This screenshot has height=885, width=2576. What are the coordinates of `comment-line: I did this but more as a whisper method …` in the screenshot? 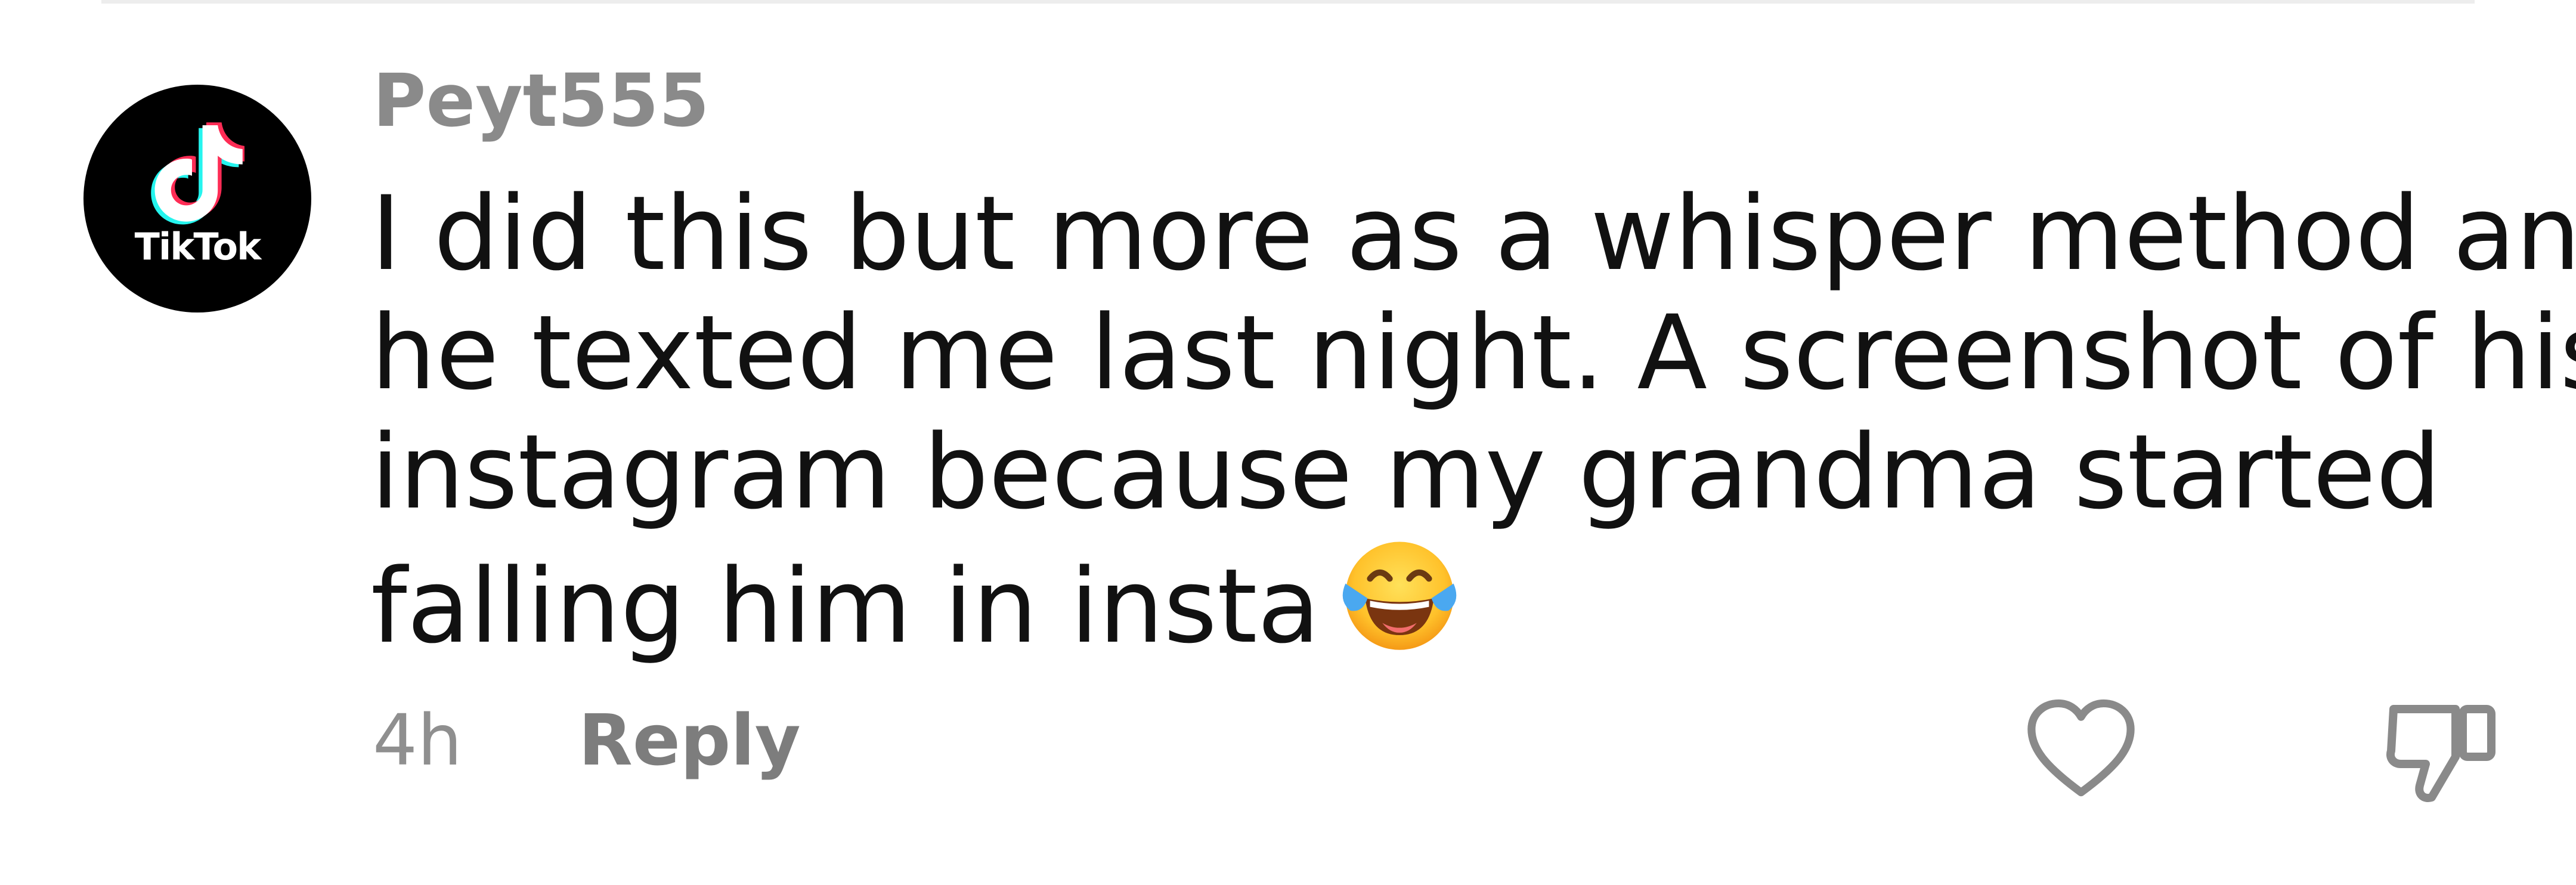 It's located at (1473, 233).